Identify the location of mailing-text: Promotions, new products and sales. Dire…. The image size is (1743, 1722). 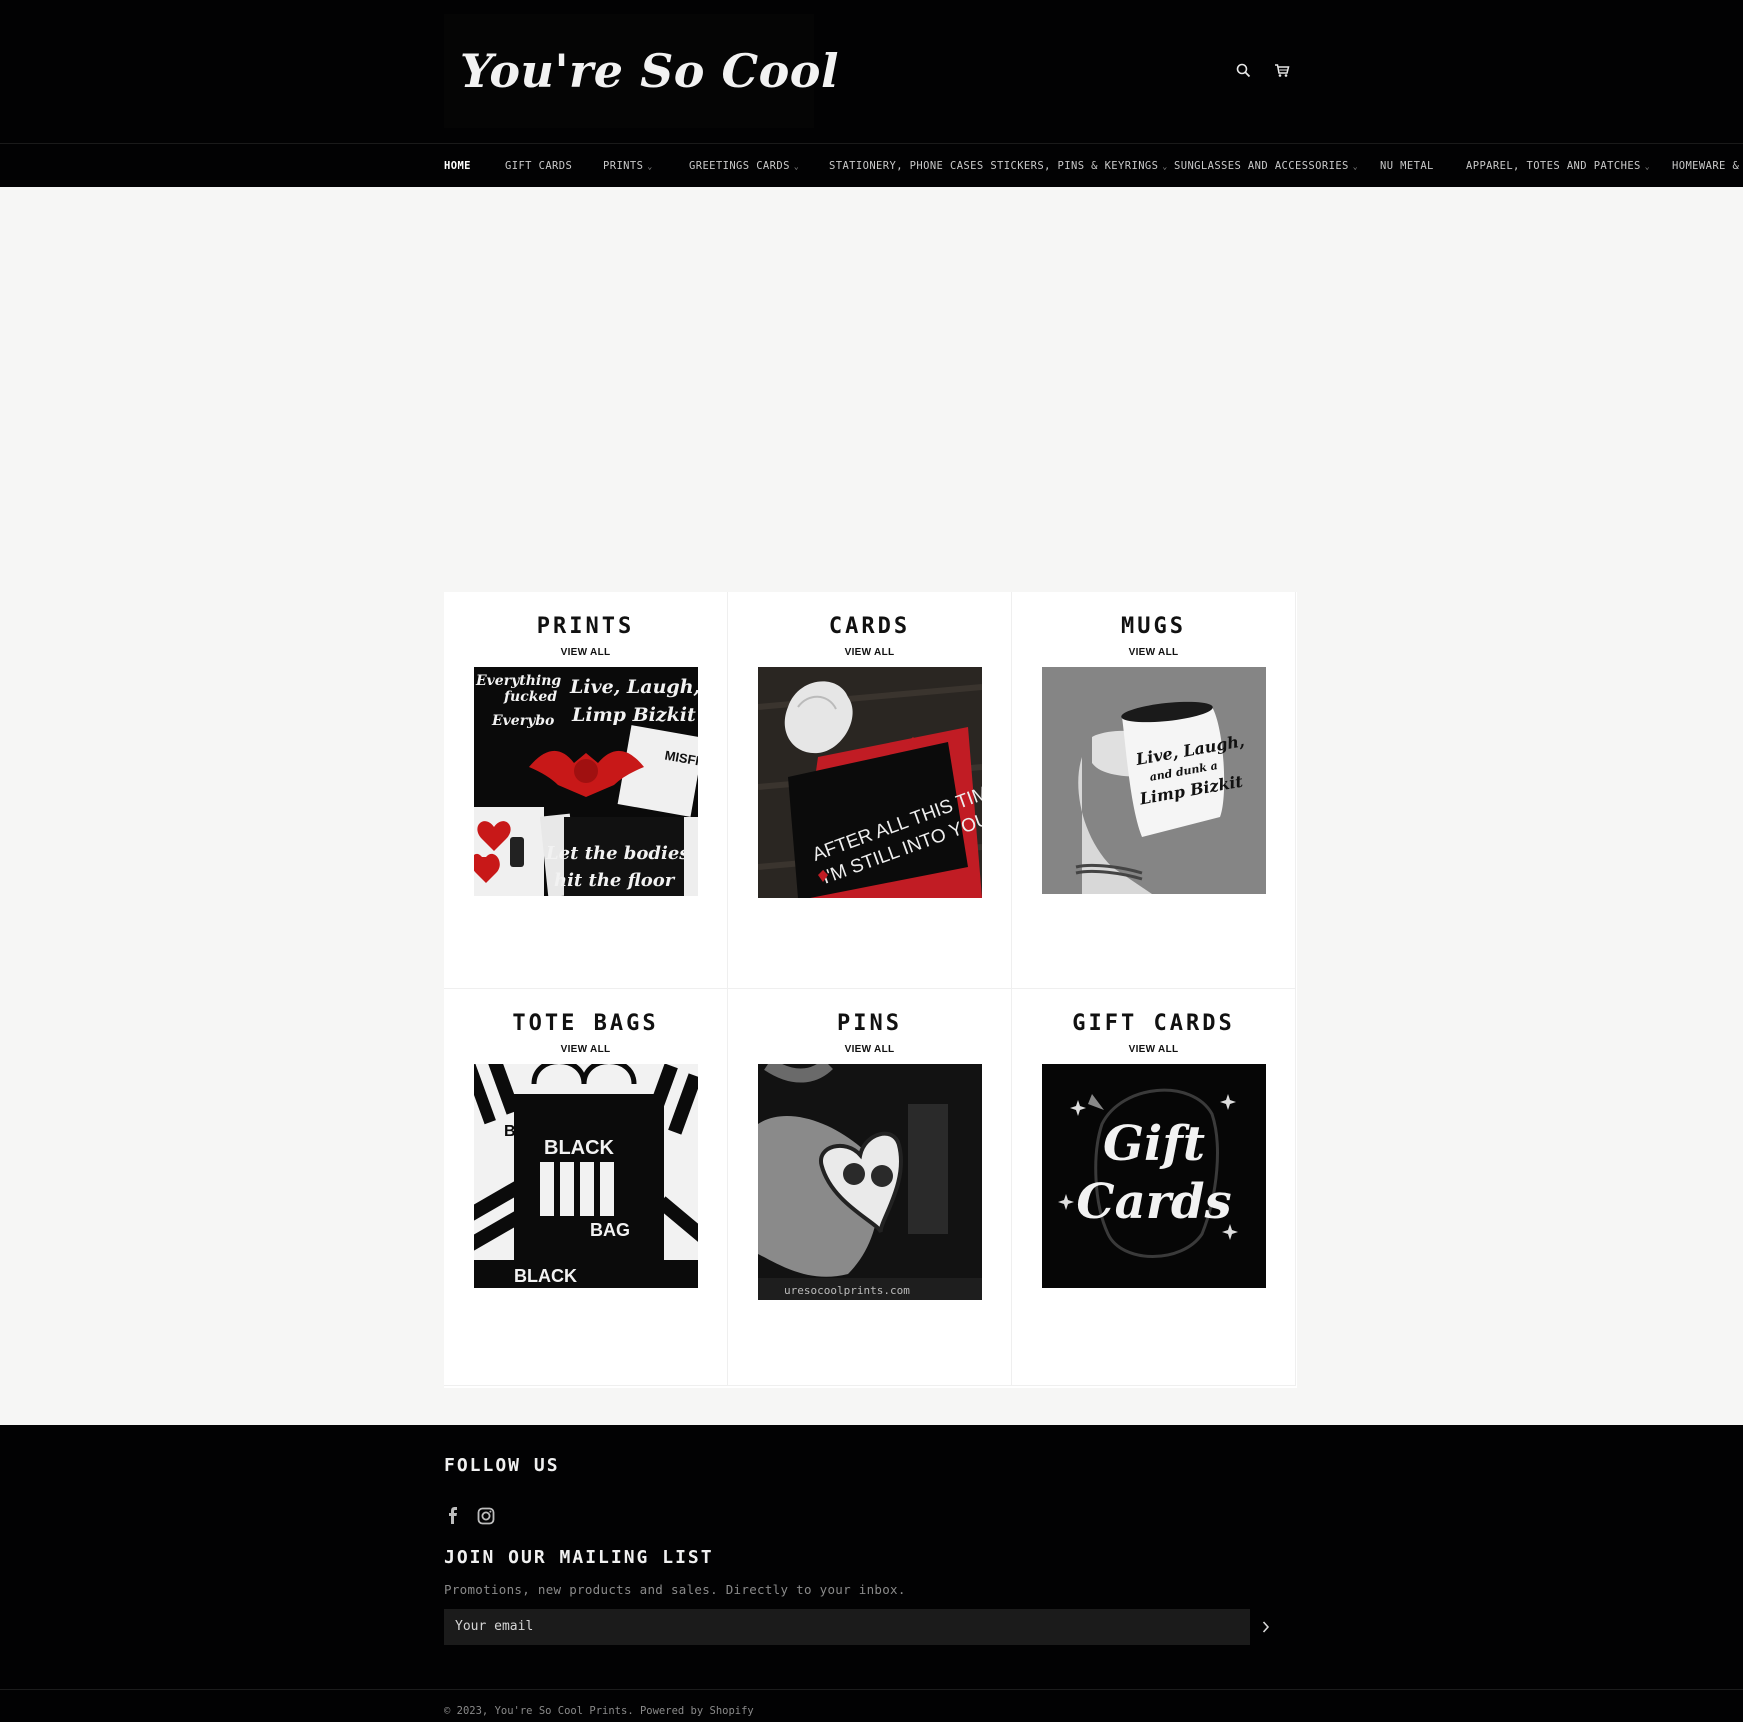
(675, 1589).